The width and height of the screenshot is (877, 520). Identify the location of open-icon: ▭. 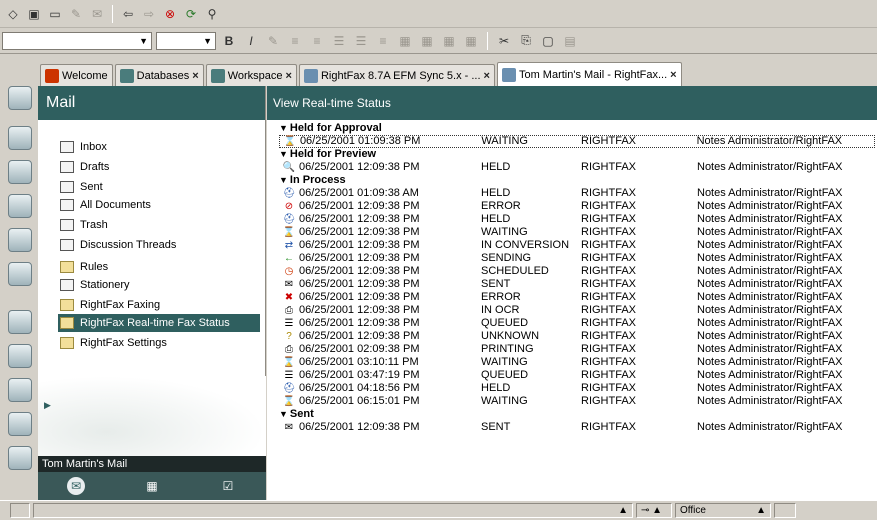
(55, 14).